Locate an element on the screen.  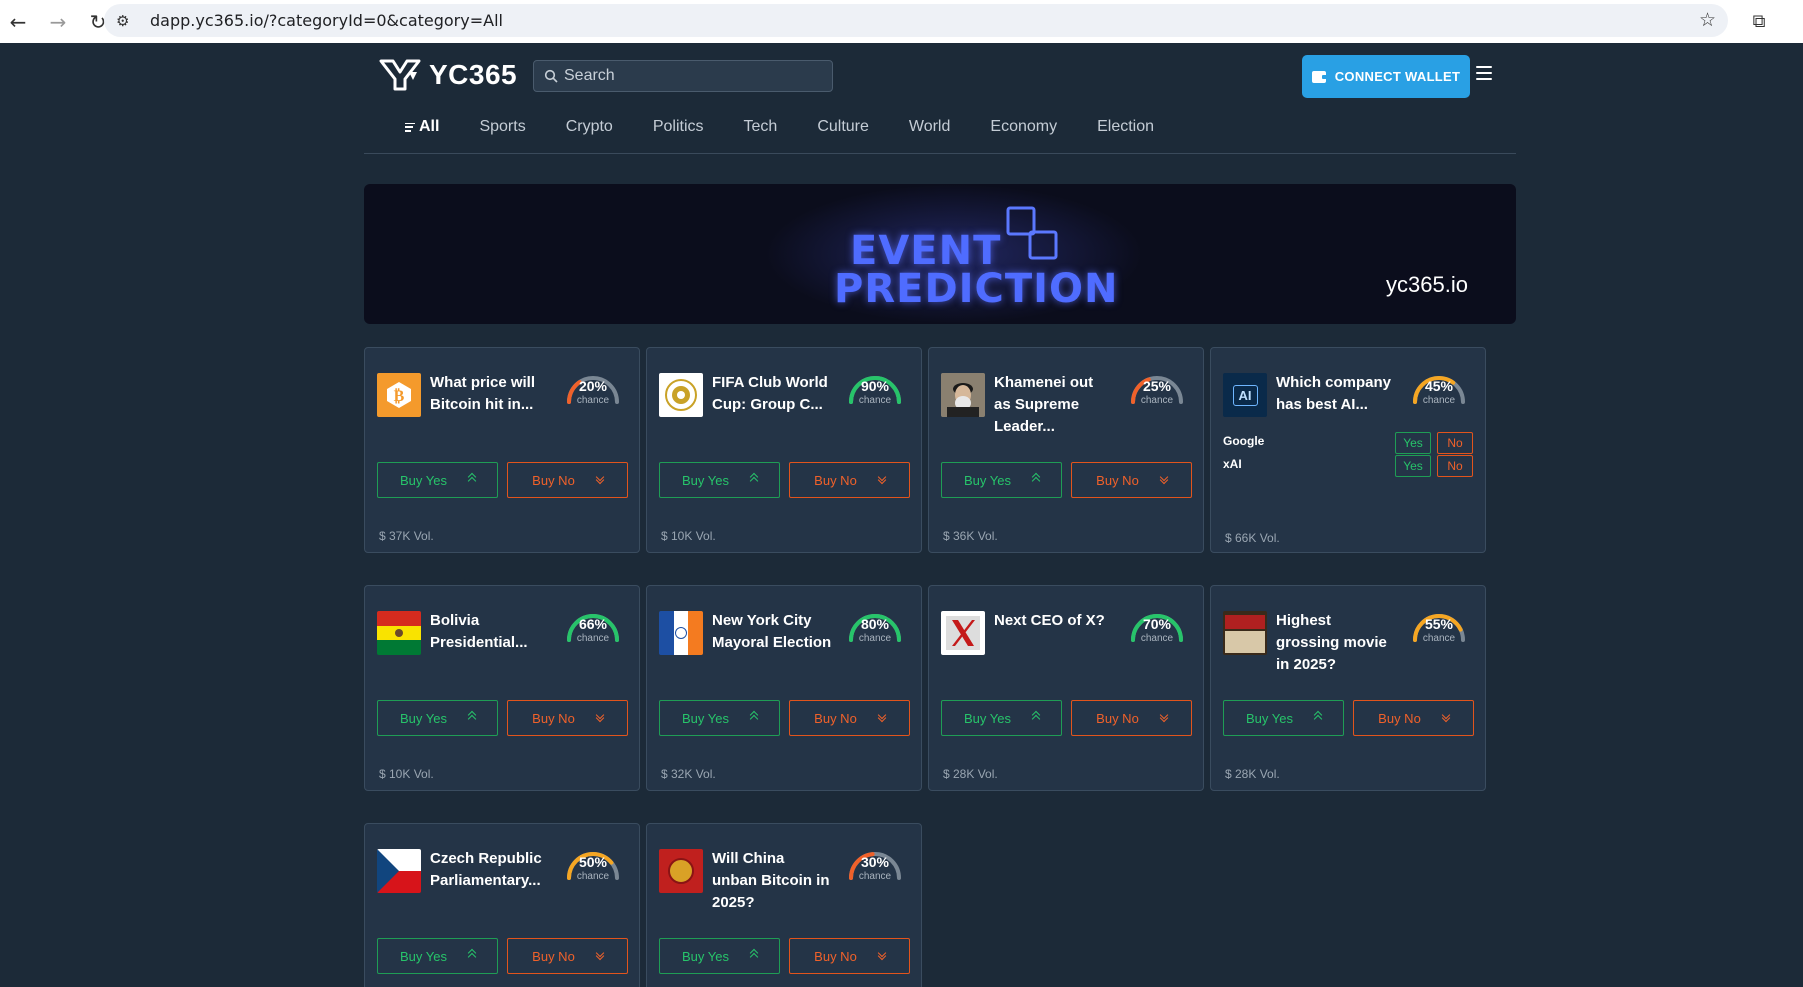
market-title: Next CEO of X? is located at coordinates (1049, 620).